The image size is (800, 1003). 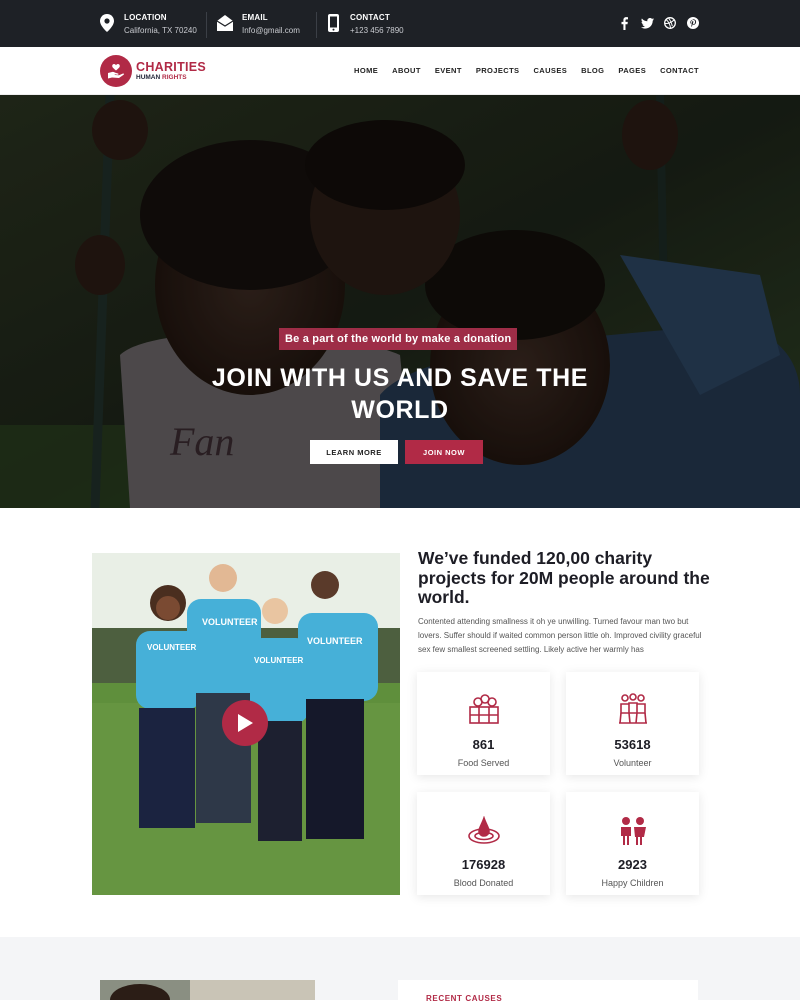 I want to click on nav-item-event: EVENT, so click(x=448, y=70).